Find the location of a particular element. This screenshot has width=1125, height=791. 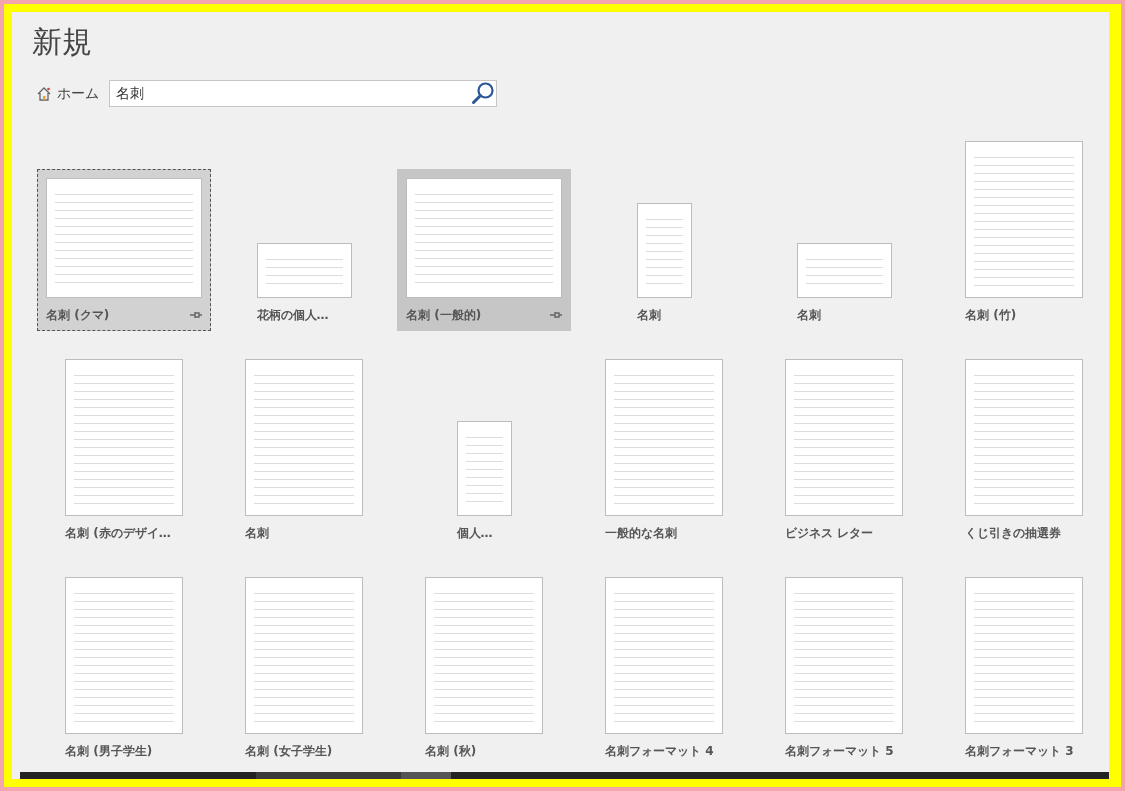

template-name: 名刺 (女子学生) is located at coordinates (289, 751).